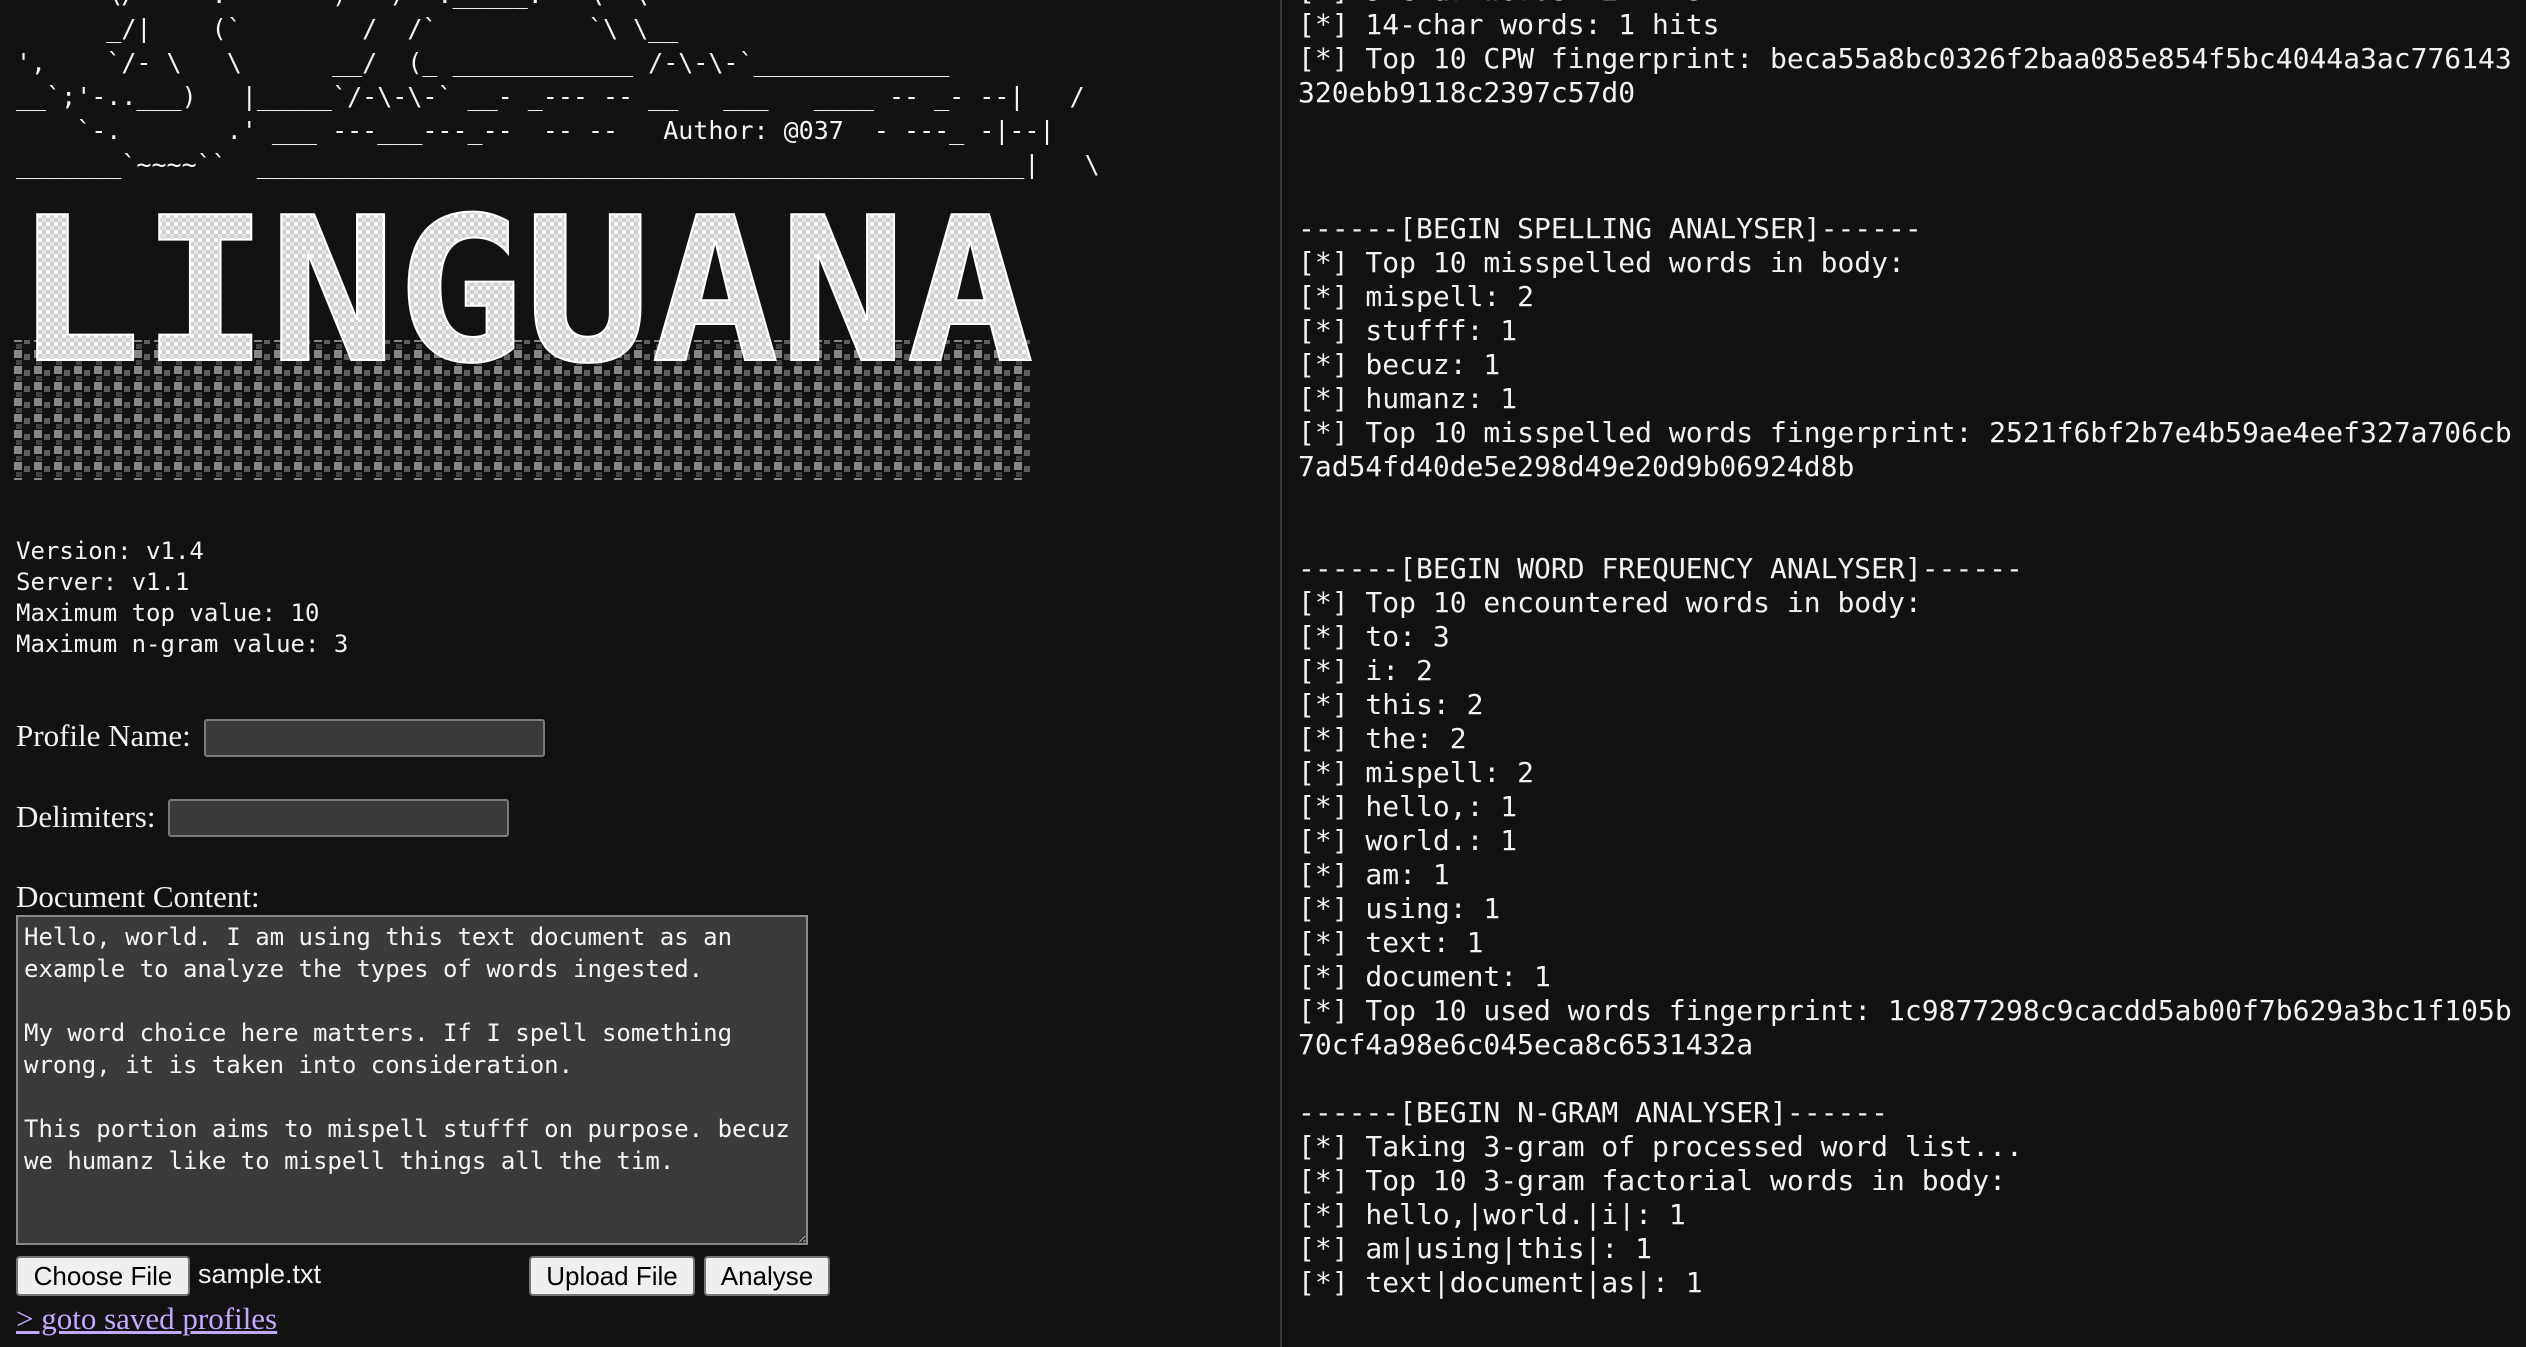 Image resolution: width=2526 pixels, height=1347 pixels. What do you see at coordinates (1408, 398) in the screenshot?
I see `output-line: [*] humanz: 1` at bounding box center [1408, 398].